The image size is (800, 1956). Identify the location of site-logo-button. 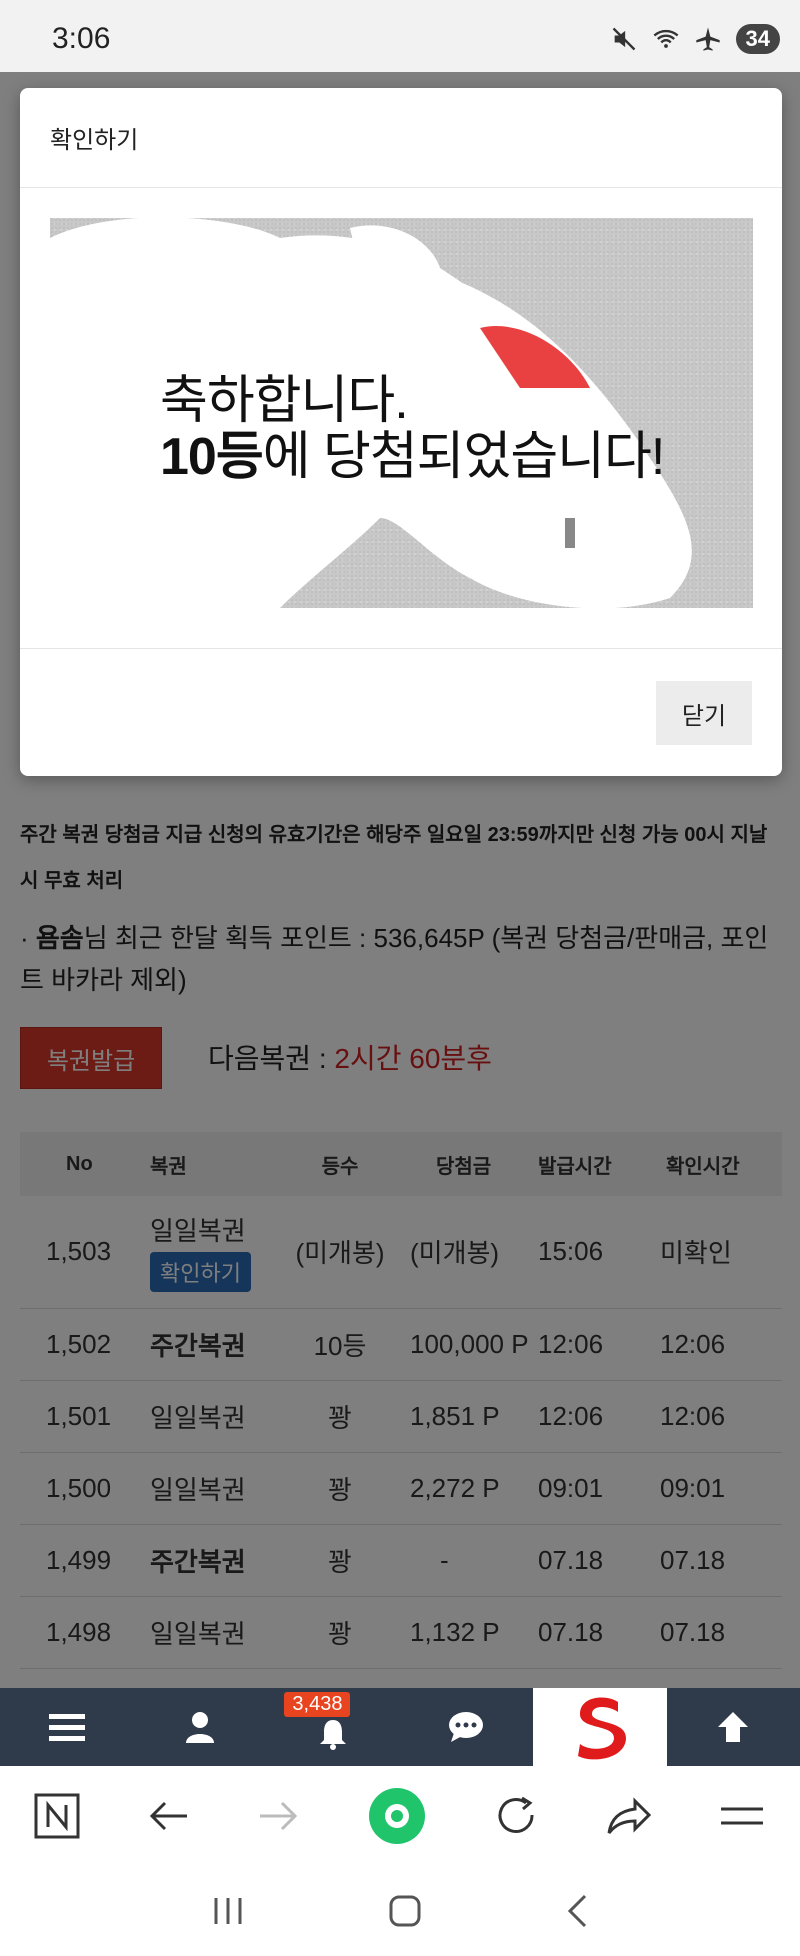
(599, 1727).